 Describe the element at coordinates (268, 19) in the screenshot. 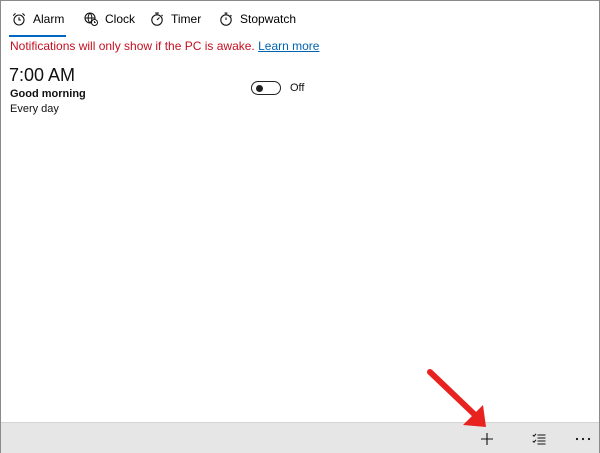

I see `tab-label: Stopwatch` at that location.